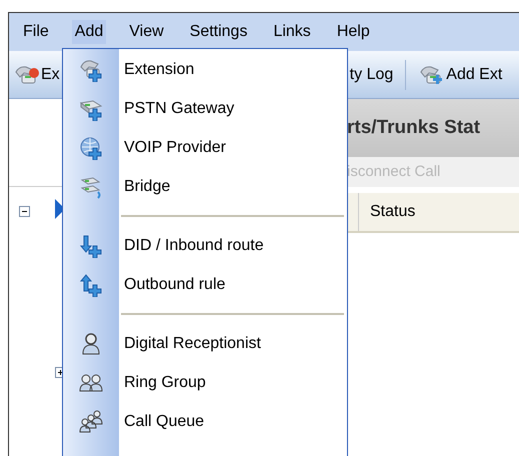  What do you see at coordinates (146, 32) in the screenshot?
I see `menu-item: View` at bounding box center [146, 32].